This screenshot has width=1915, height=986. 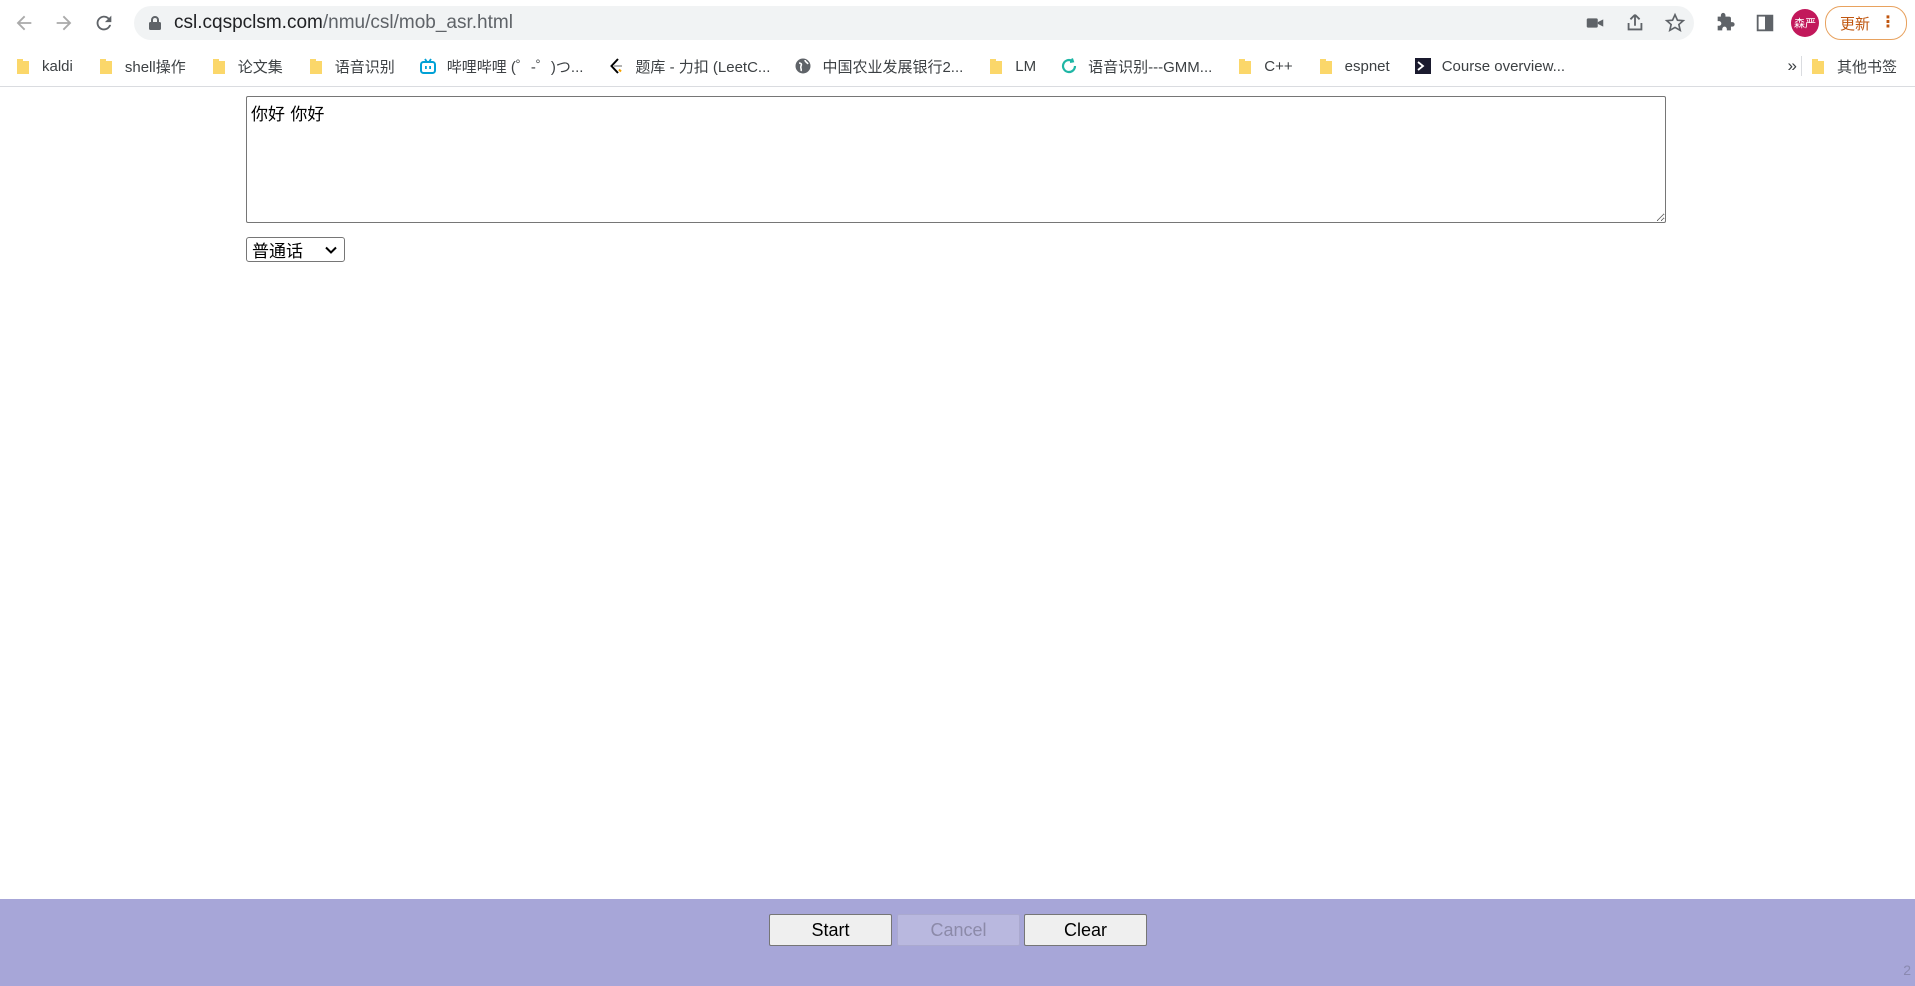 I want to click on bookmark-kaldi: kaldi, so click(x=41, y=66).